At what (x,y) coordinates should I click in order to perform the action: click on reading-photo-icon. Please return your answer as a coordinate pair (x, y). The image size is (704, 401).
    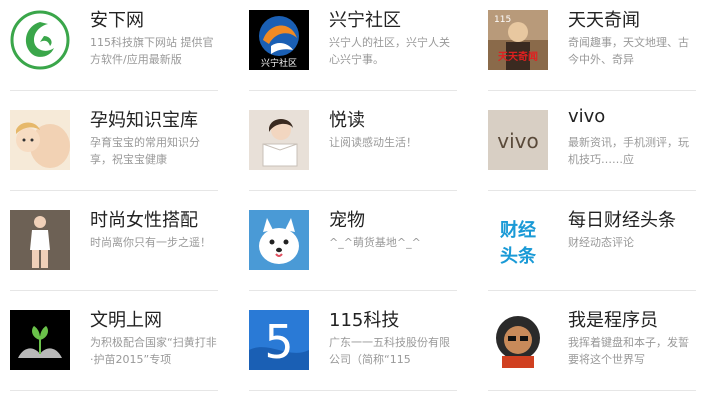
    Looking at the image, I should click on (279, 140).